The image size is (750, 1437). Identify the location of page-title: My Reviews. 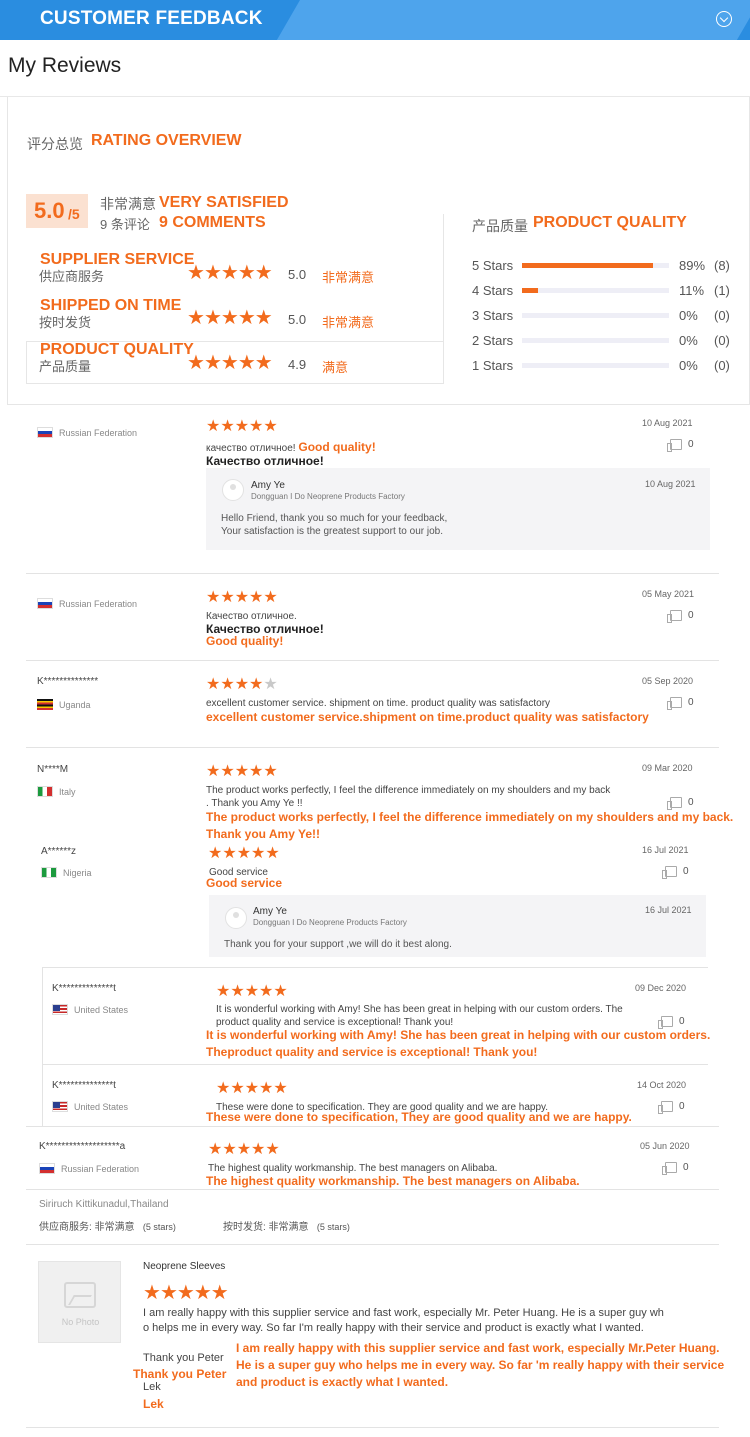
(65, 65).